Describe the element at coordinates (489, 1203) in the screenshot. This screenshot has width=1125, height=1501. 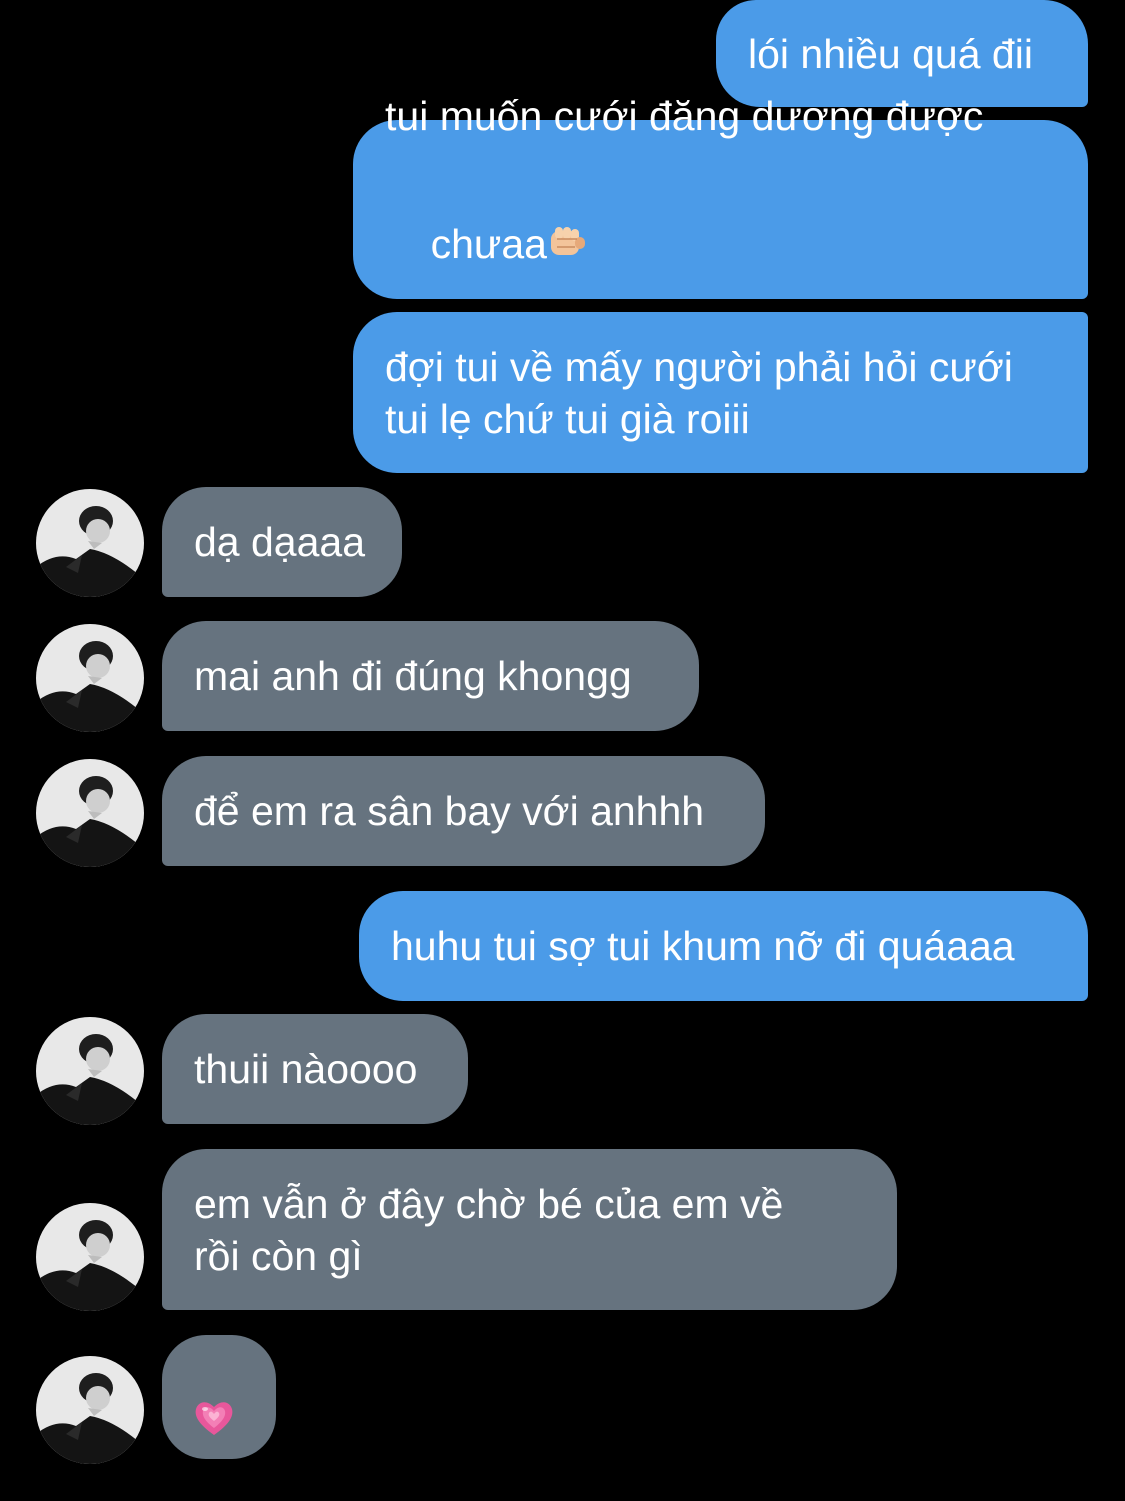
I see `message-text-line: em vẫn ở đây chờ bé của em về` at that location.